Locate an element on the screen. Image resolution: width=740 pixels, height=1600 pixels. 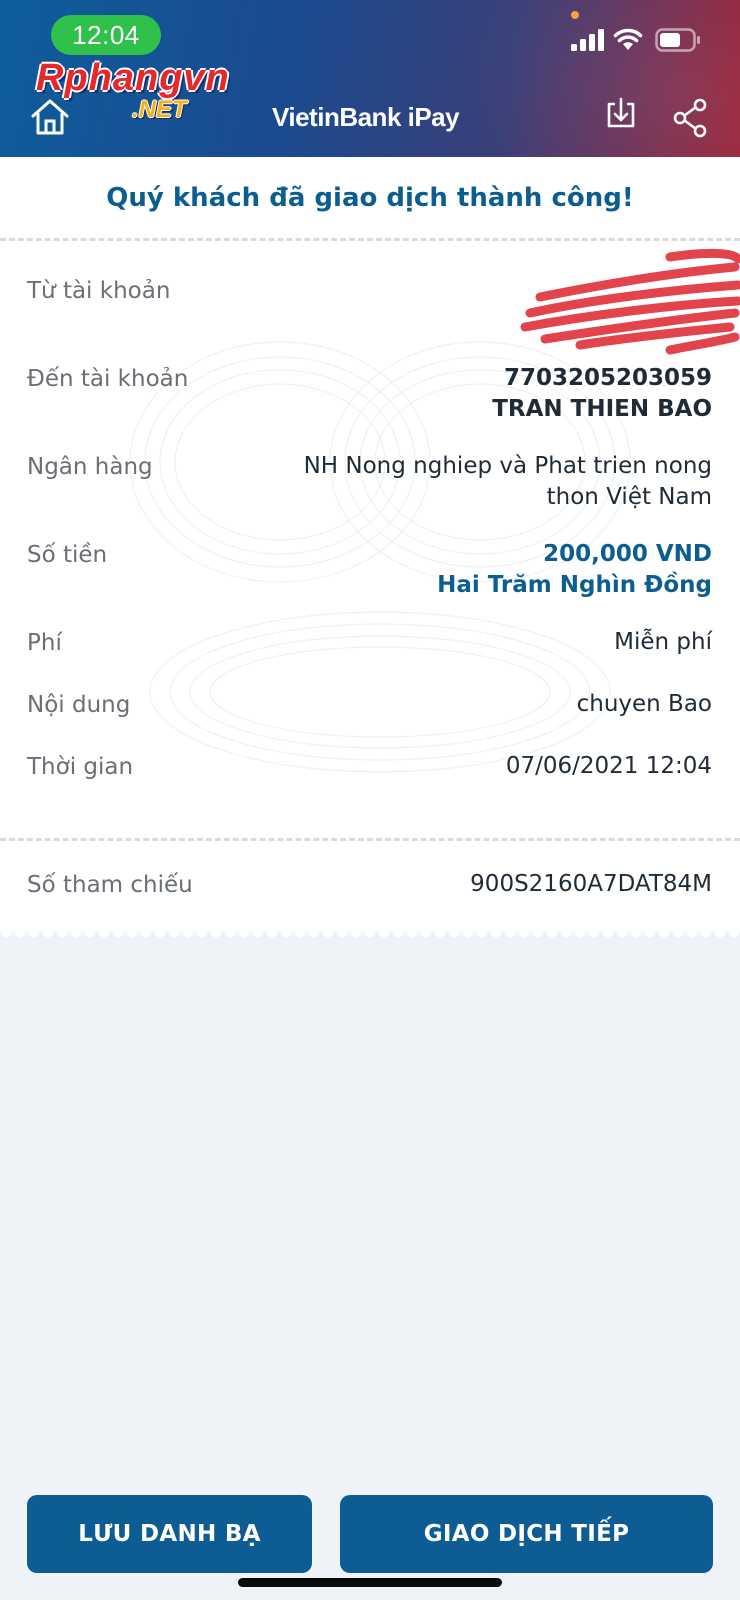
bank-label: Ngân hàng is located at coordinates (90, 467).